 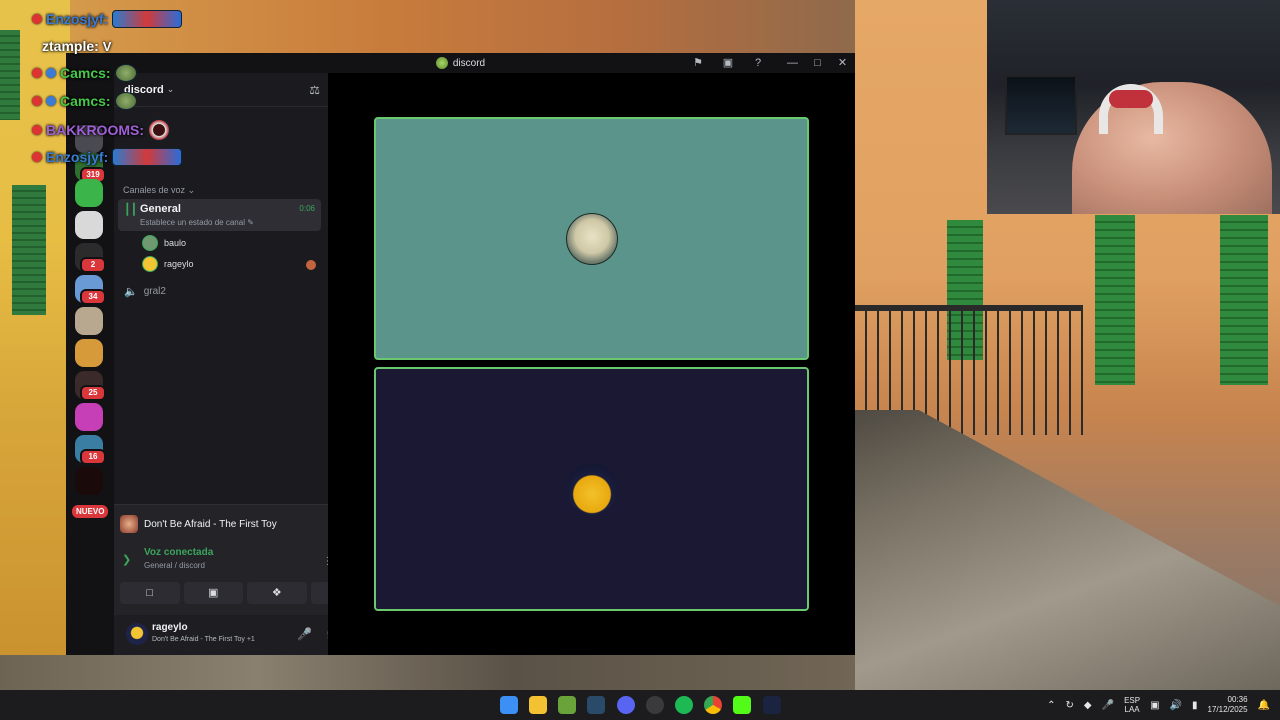 I want to click on discord-logo-icon, so click(x=441, y=63).